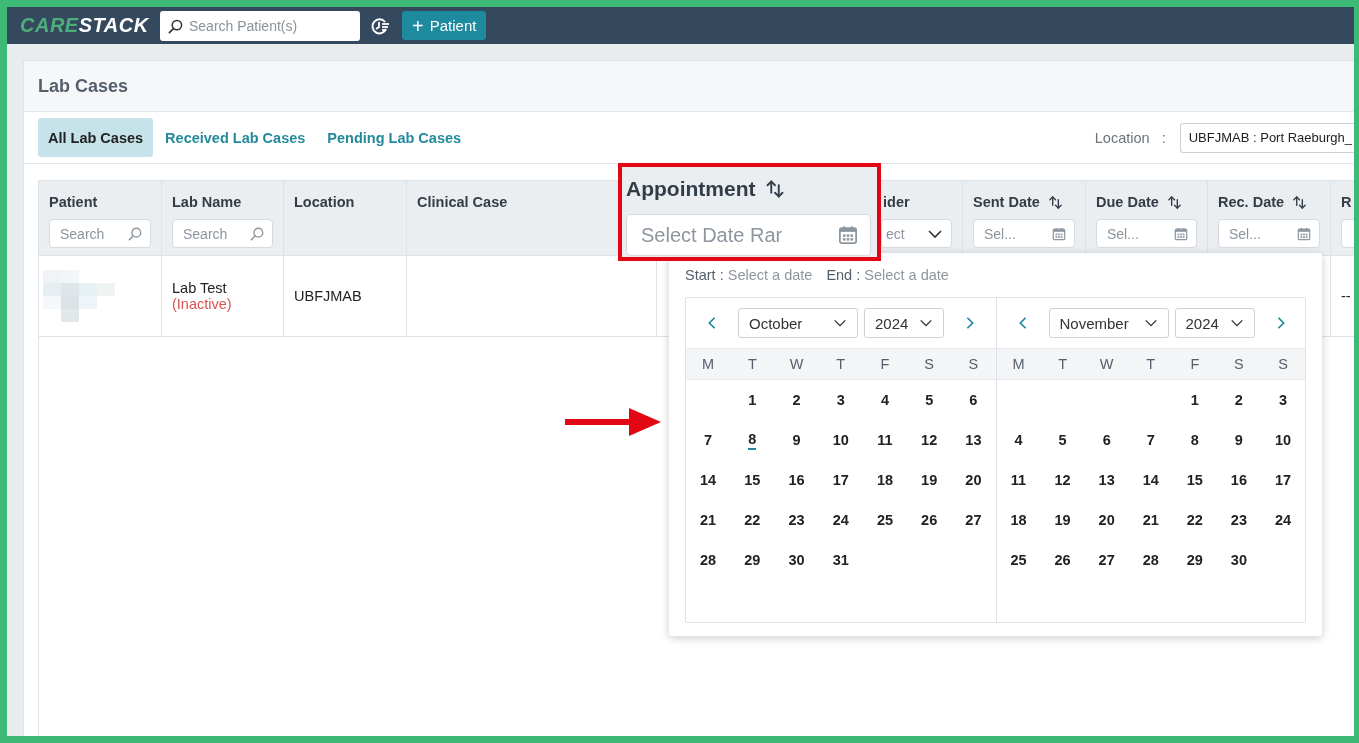 This screenshot has height=743, width=1359. What do you see at coordinates (324, 202) in the screenshot?
I see `column-header: Location` at bounding box center [324, 202].